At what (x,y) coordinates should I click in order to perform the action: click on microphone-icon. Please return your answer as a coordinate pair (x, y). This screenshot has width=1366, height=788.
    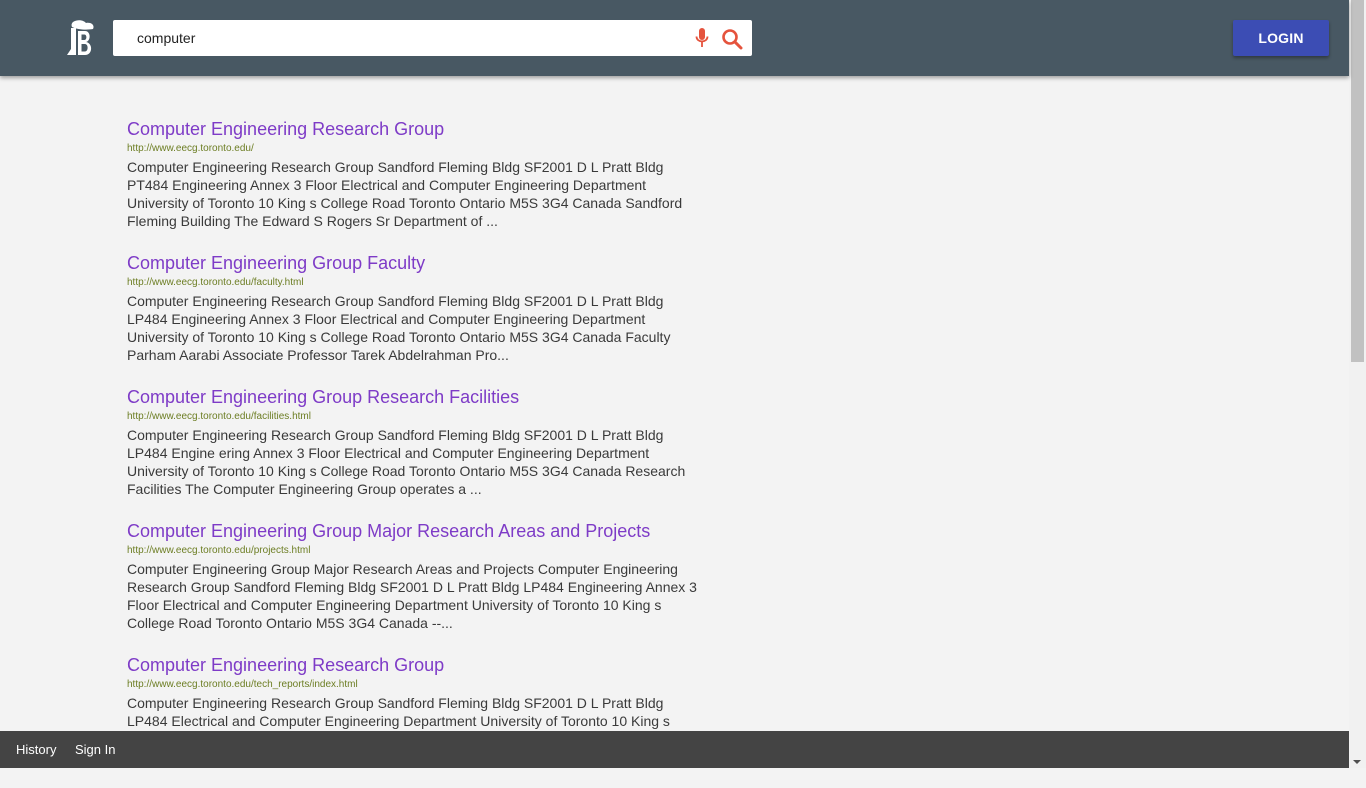
    Looking at the image, I should click on (702, 38).